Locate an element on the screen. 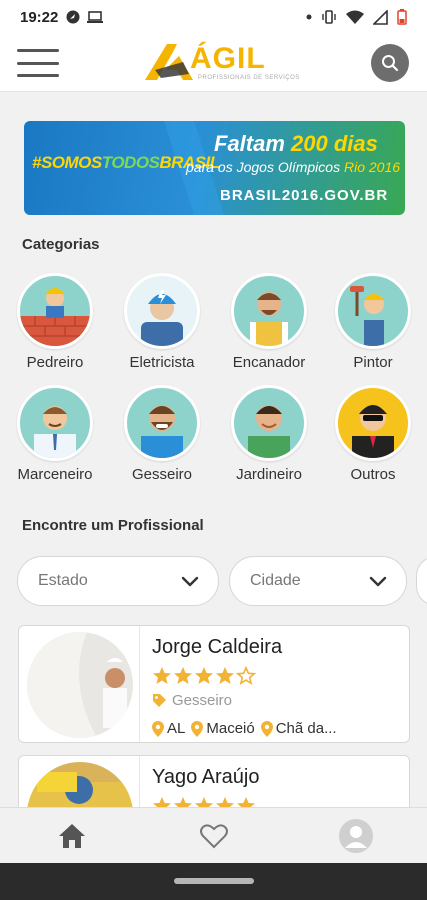 The width and height of the screenshot is (427, 900). nav-favorites is located at coordinates (214, 836).